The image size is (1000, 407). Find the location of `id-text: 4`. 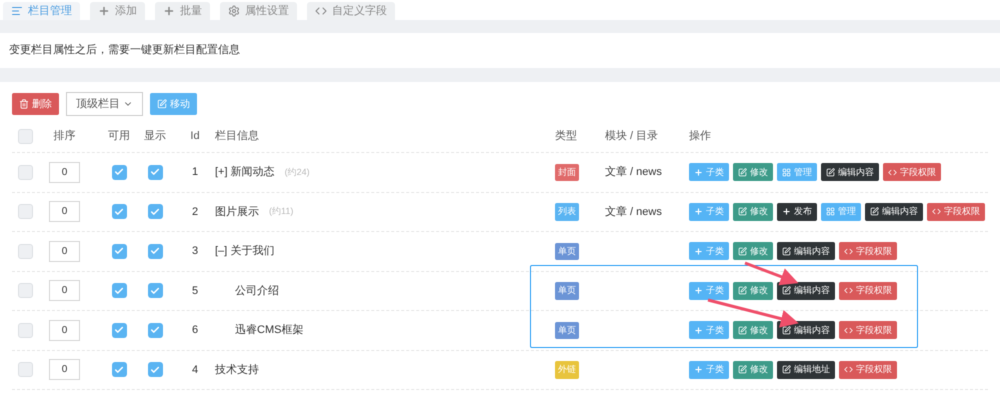

id-text: 4 is located at coordinates (195, 370).